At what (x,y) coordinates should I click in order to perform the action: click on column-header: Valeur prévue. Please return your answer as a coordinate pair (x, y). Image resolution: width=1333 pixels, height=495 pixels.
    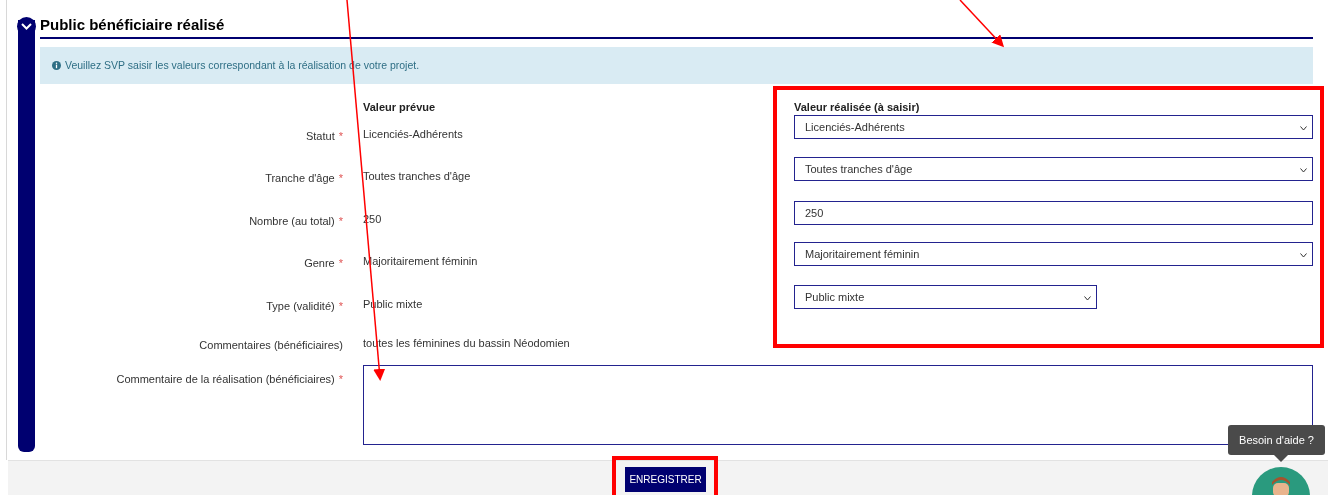
    Looking at the image, I should click on (399, 107).